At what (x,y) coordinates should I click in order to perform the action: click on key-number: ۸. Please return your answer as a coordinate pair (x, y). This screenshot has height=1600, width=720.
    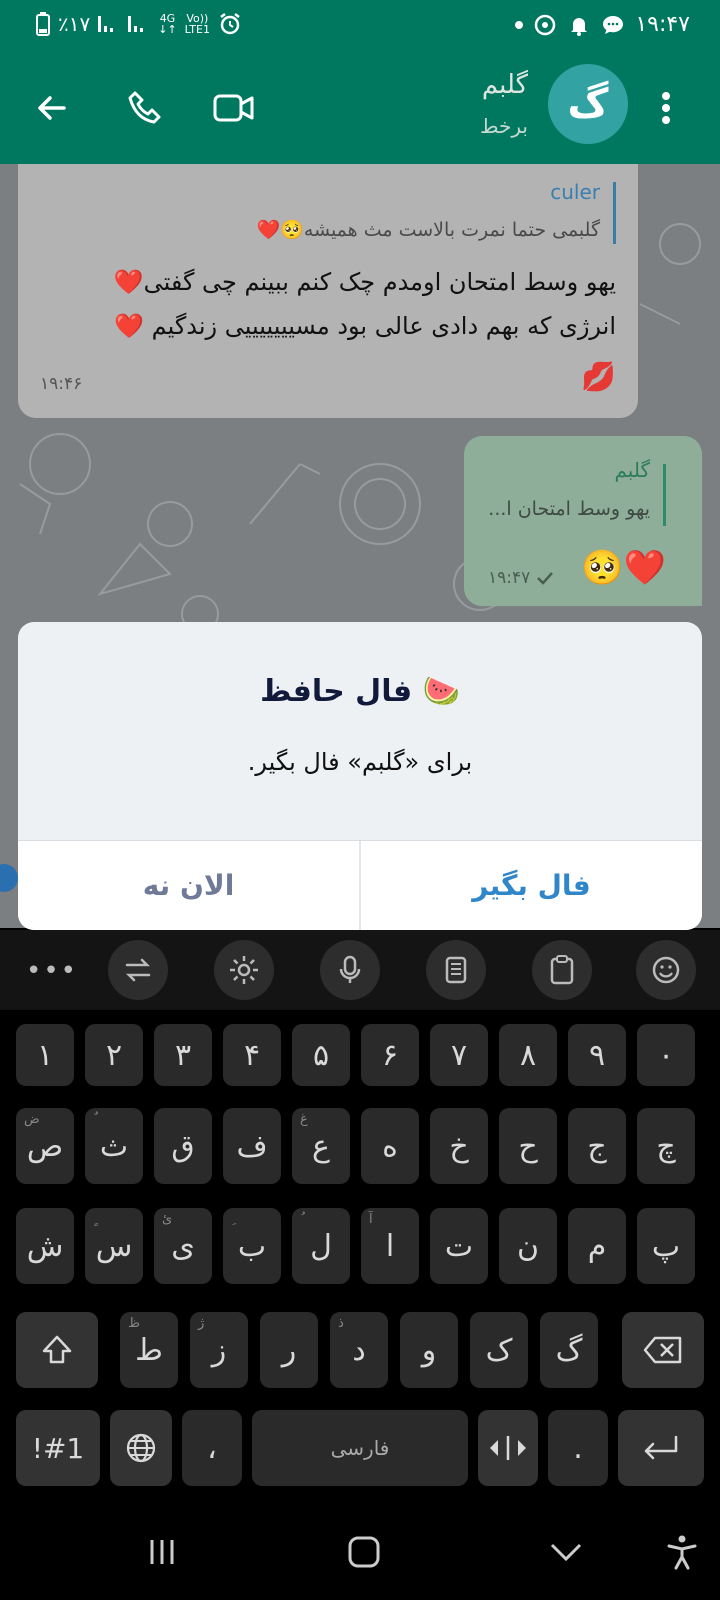
    Looking at the image, I should click on (528, 1055).